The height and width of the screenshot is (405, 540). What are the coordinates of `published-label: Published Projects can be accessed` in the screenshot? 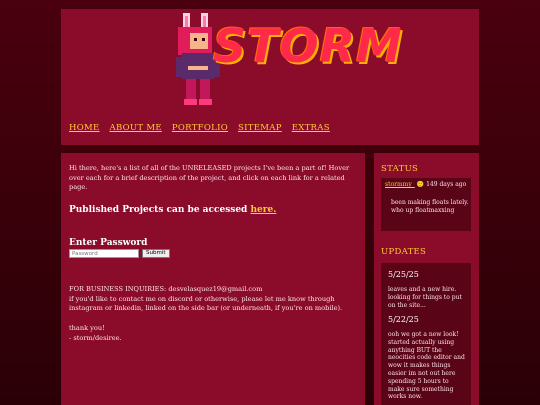 It's located at (158, 210).